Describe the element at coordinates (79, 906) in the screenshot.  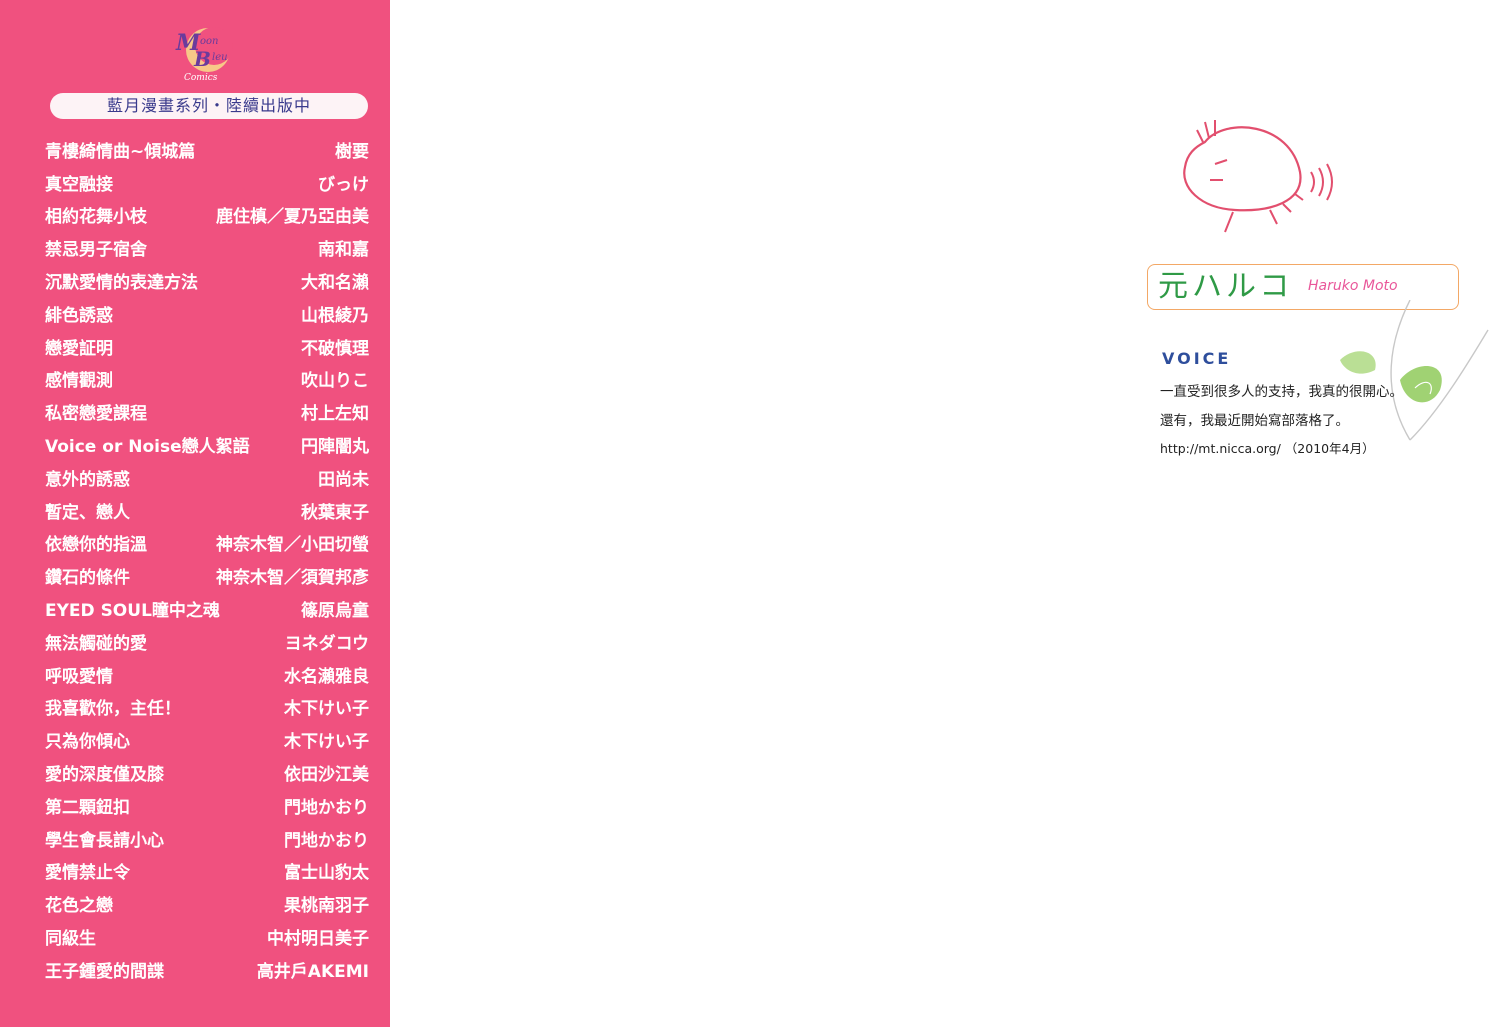
I see `book-title: 花色之戀` at that location.